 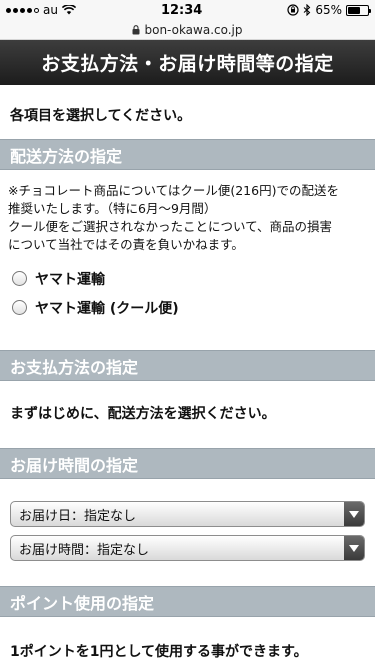 What do you see at coordinates (70, 279) in the screenshot?
I see `radio-label: ヤマト運輸` at bounding box center [70, 279].